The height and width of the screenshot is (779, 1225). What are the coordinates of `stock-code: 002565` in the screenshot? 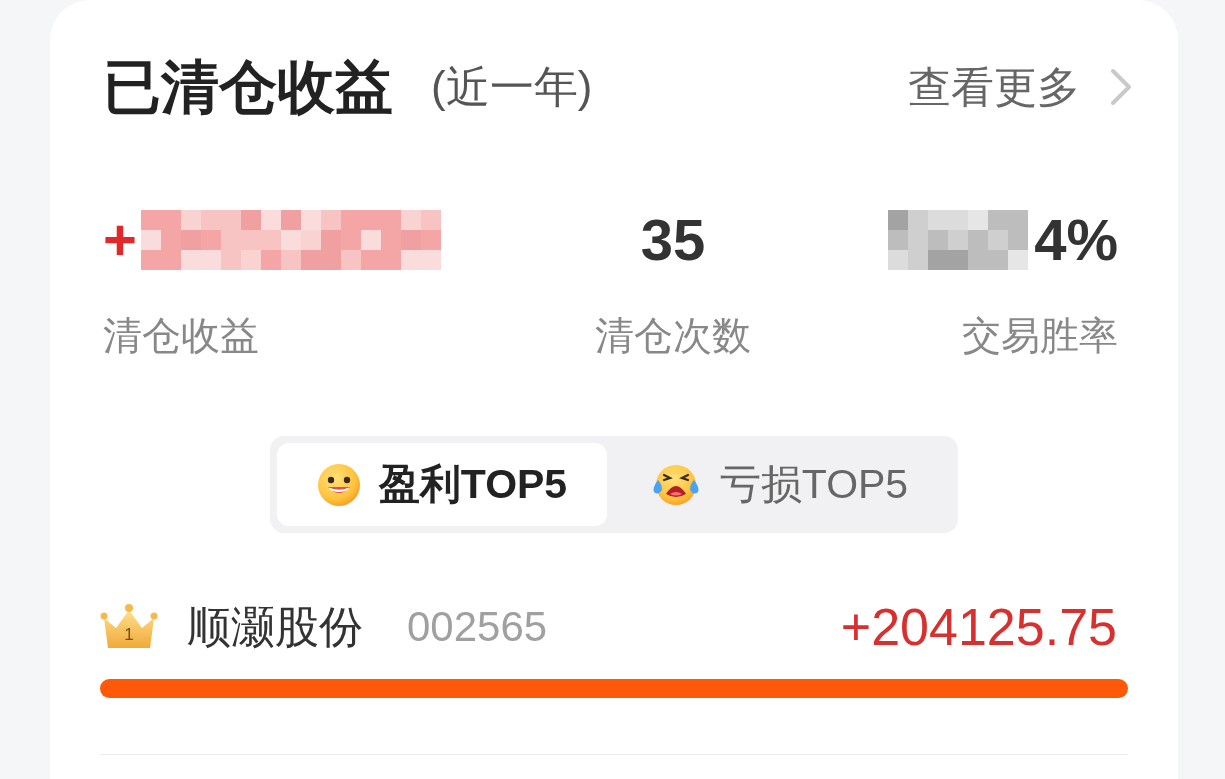 It's located at (477, 627).